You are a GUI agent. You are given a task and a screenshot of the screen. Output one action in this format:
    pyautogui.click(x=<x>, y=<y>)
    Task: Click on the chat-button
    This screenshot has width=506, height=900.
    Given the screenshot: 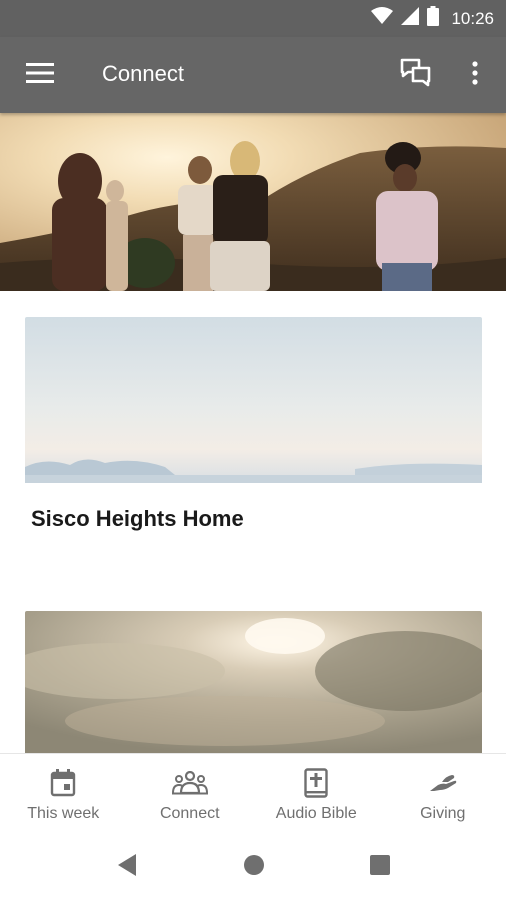 What is the action you would take?
    pyautogui.click(x=416, y=75)
    